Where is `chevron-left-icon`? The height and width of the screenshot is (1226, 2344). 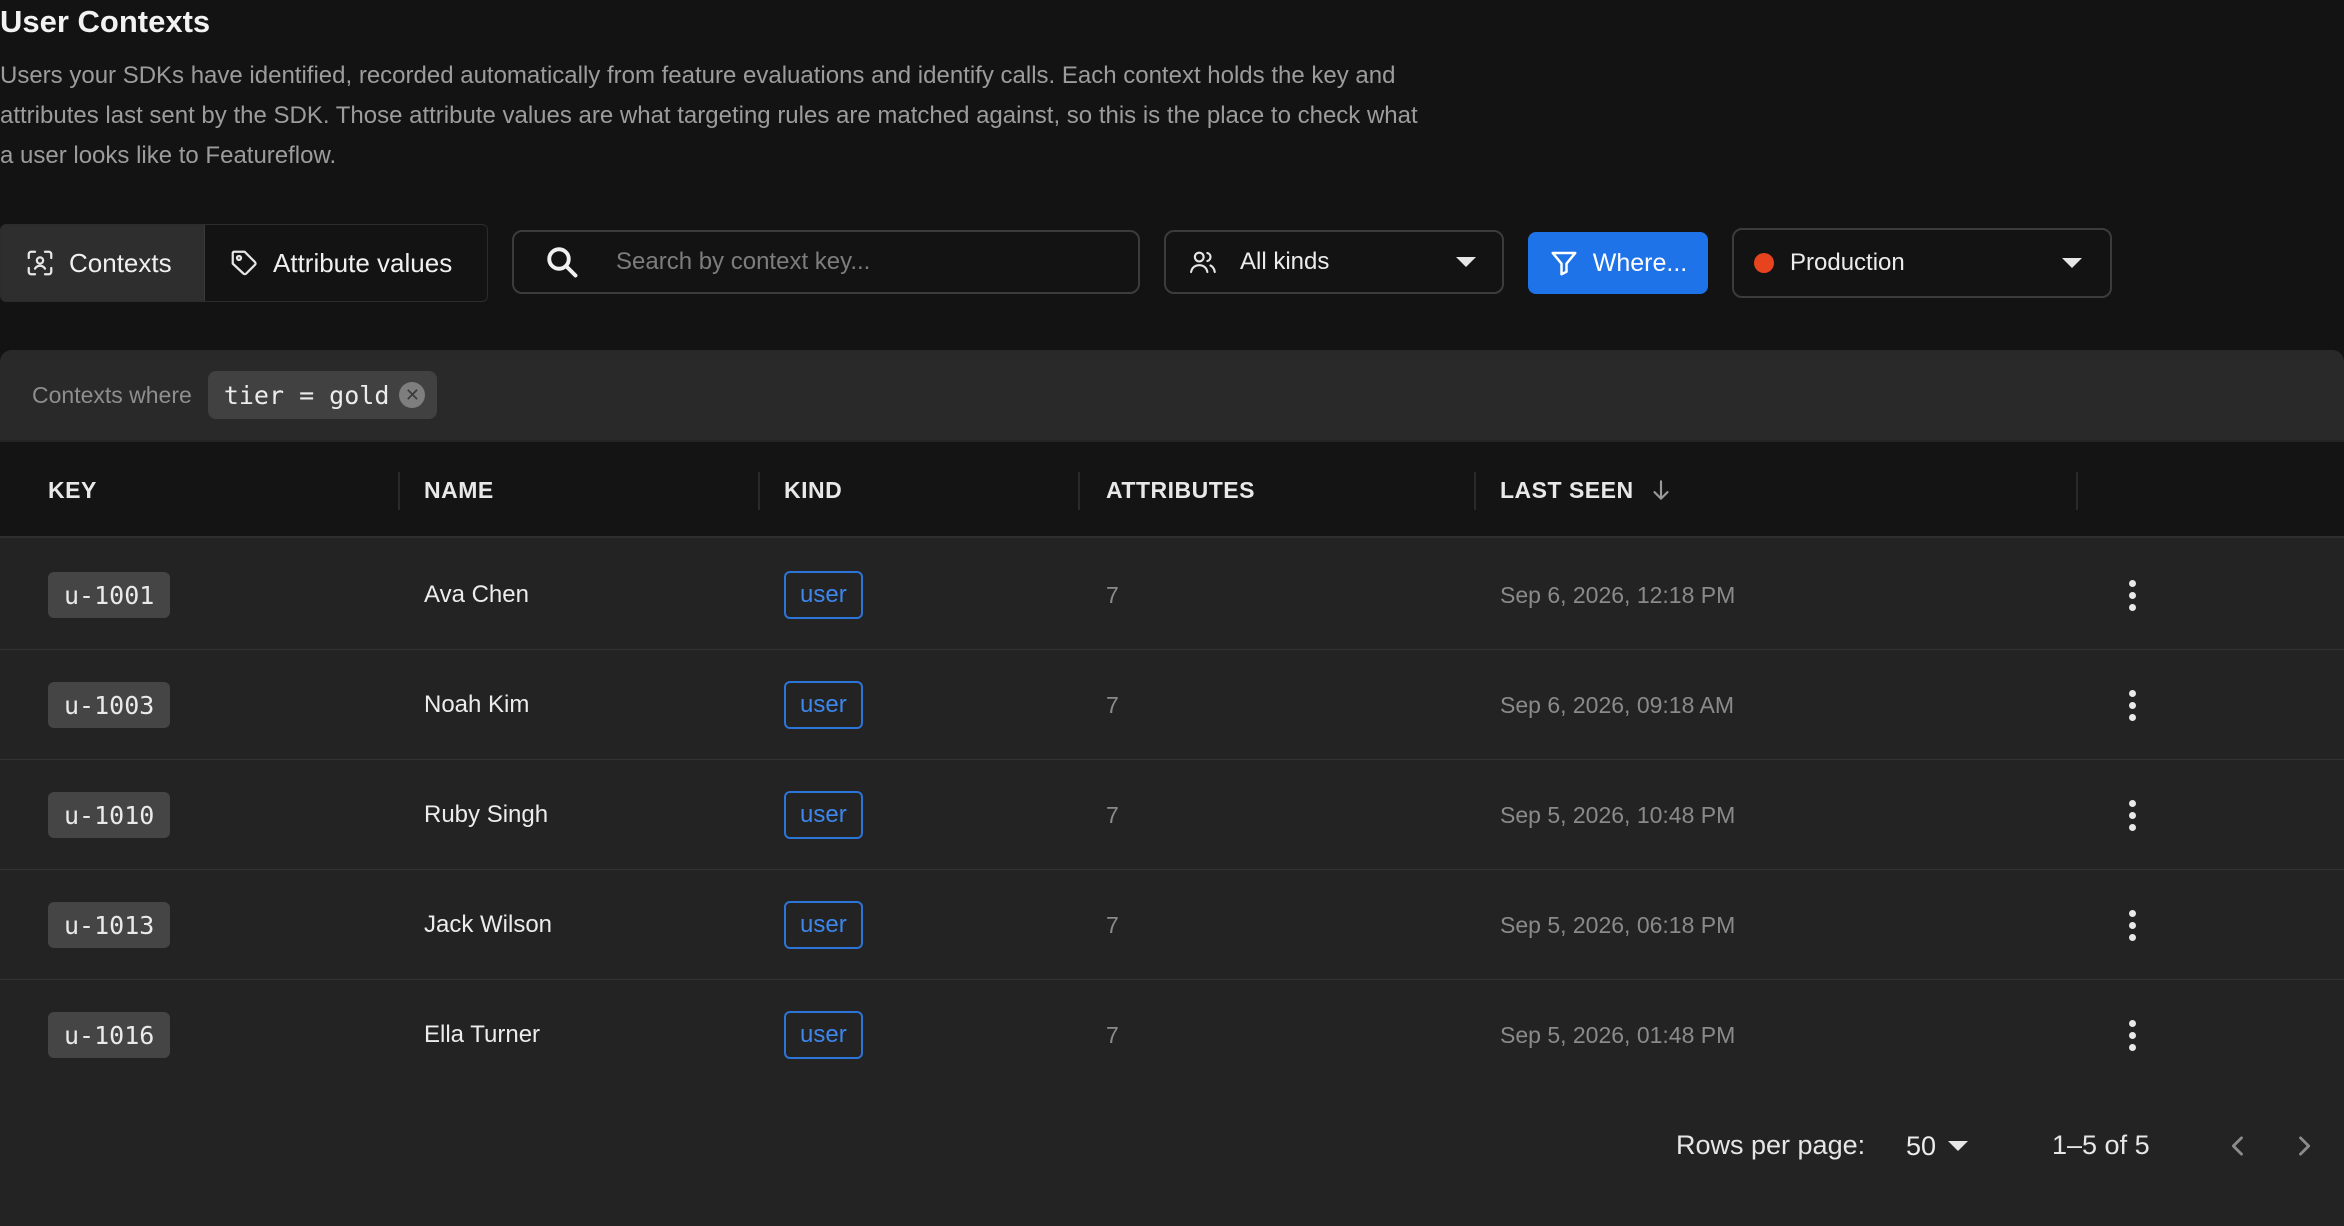
chevron-left-icon is located at coordinates (2237, 1146).